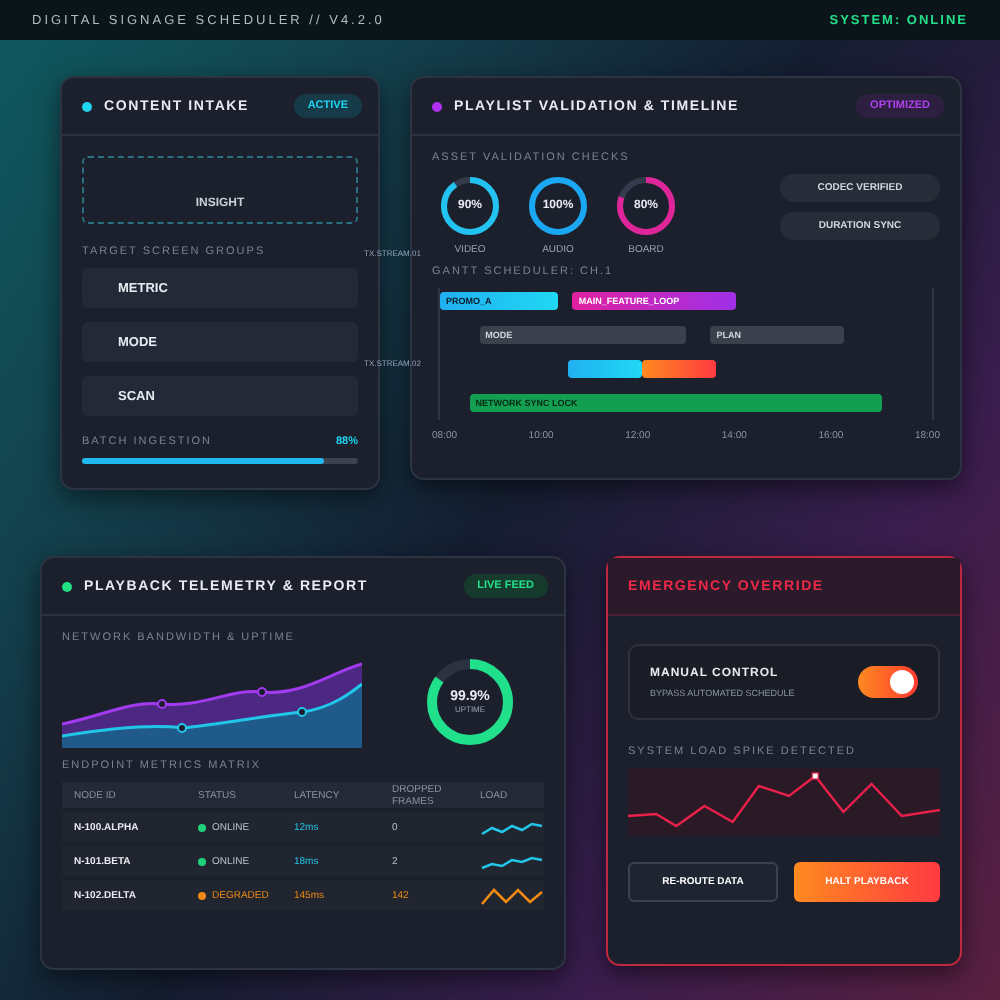 This screenshot has height=1000, width=1000. Describe the element at coordinates (604, 369) in the screenshot. I see `gantt-bar` at that location.